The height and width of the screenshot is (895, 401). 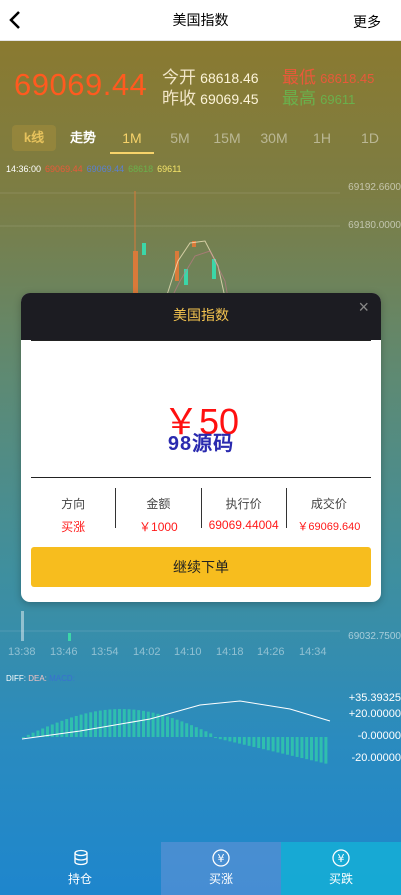 I want to click on x-axis-label: 13:46, so click(x=64, y=652).